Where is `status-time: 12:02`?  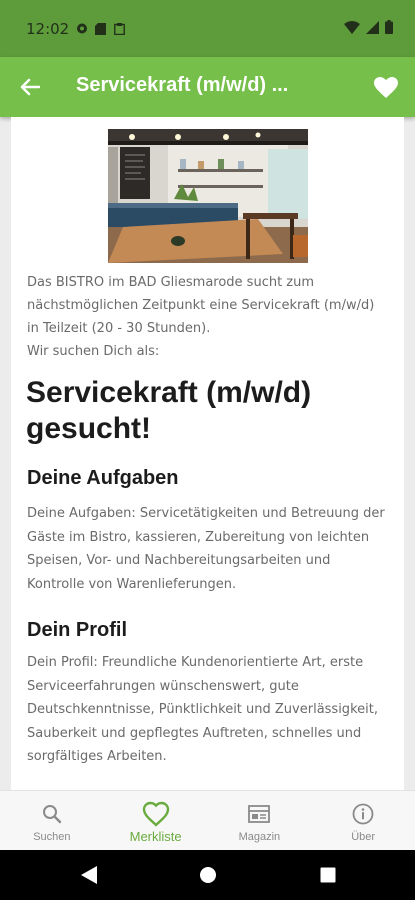
status-time: 12:02 is located at coordinates (48, 29).